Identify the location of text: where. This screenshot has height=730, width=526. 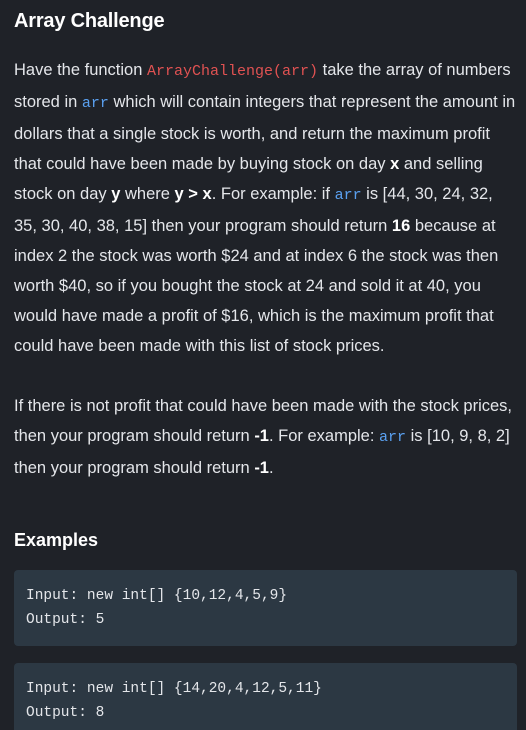
(147, 194).